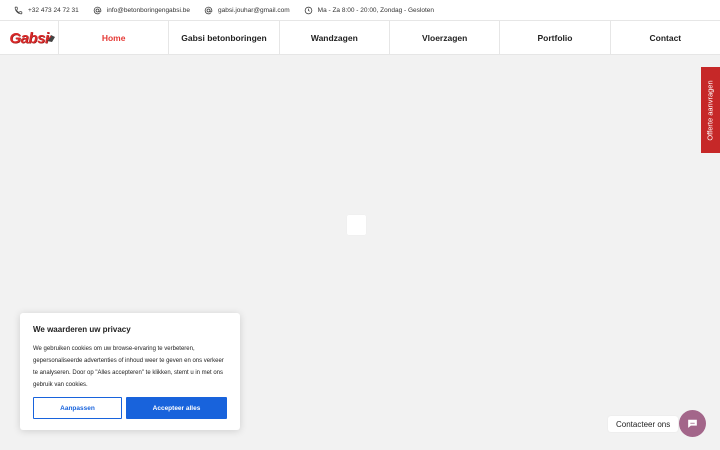  What do you see at coordinates (375, 10) in the screenshot?
I see `opening-hours-text: Ma - Za 8:00 - 20:00, Zondag - Gesloten` at bounding box center [375, 10].